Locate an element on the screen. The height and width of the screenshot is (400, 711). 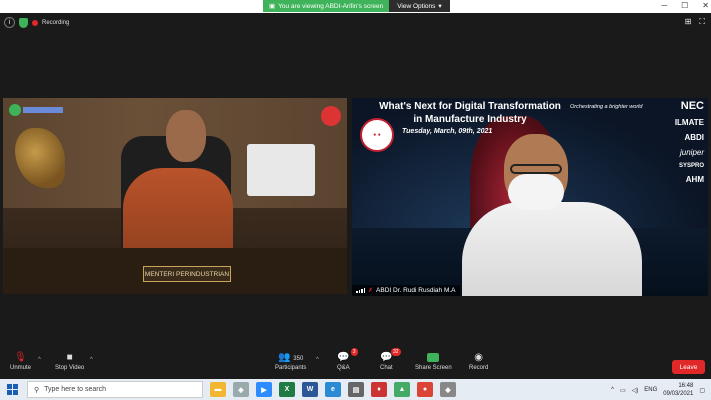
network-icon: ▭ is located at coordinates (623, 390).